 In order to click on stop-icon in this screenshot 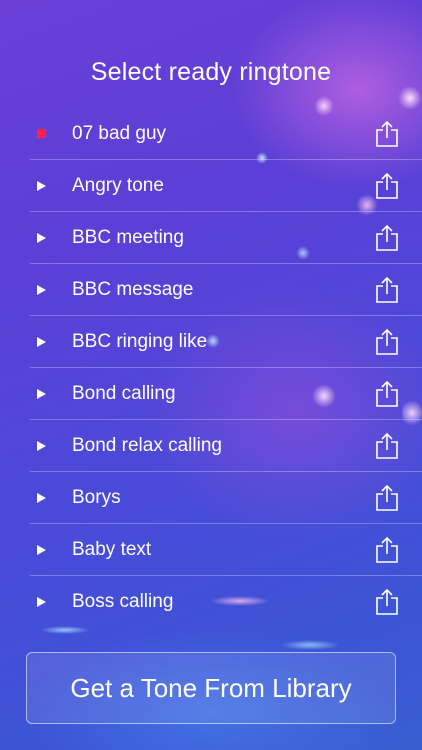, I will do `click(41, 133)`.